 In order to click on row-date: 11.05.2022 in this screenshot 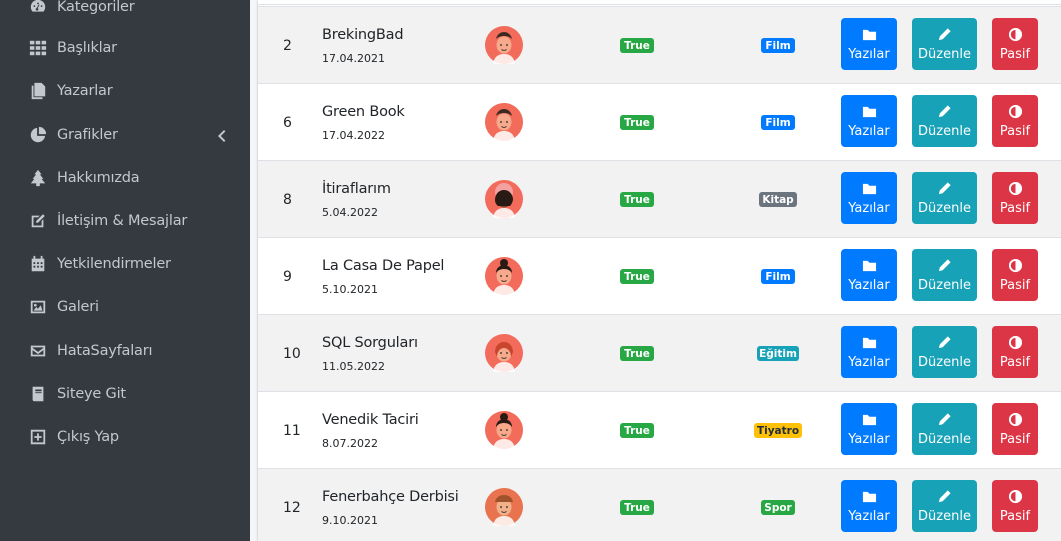, I will do `click(353, 366)`.